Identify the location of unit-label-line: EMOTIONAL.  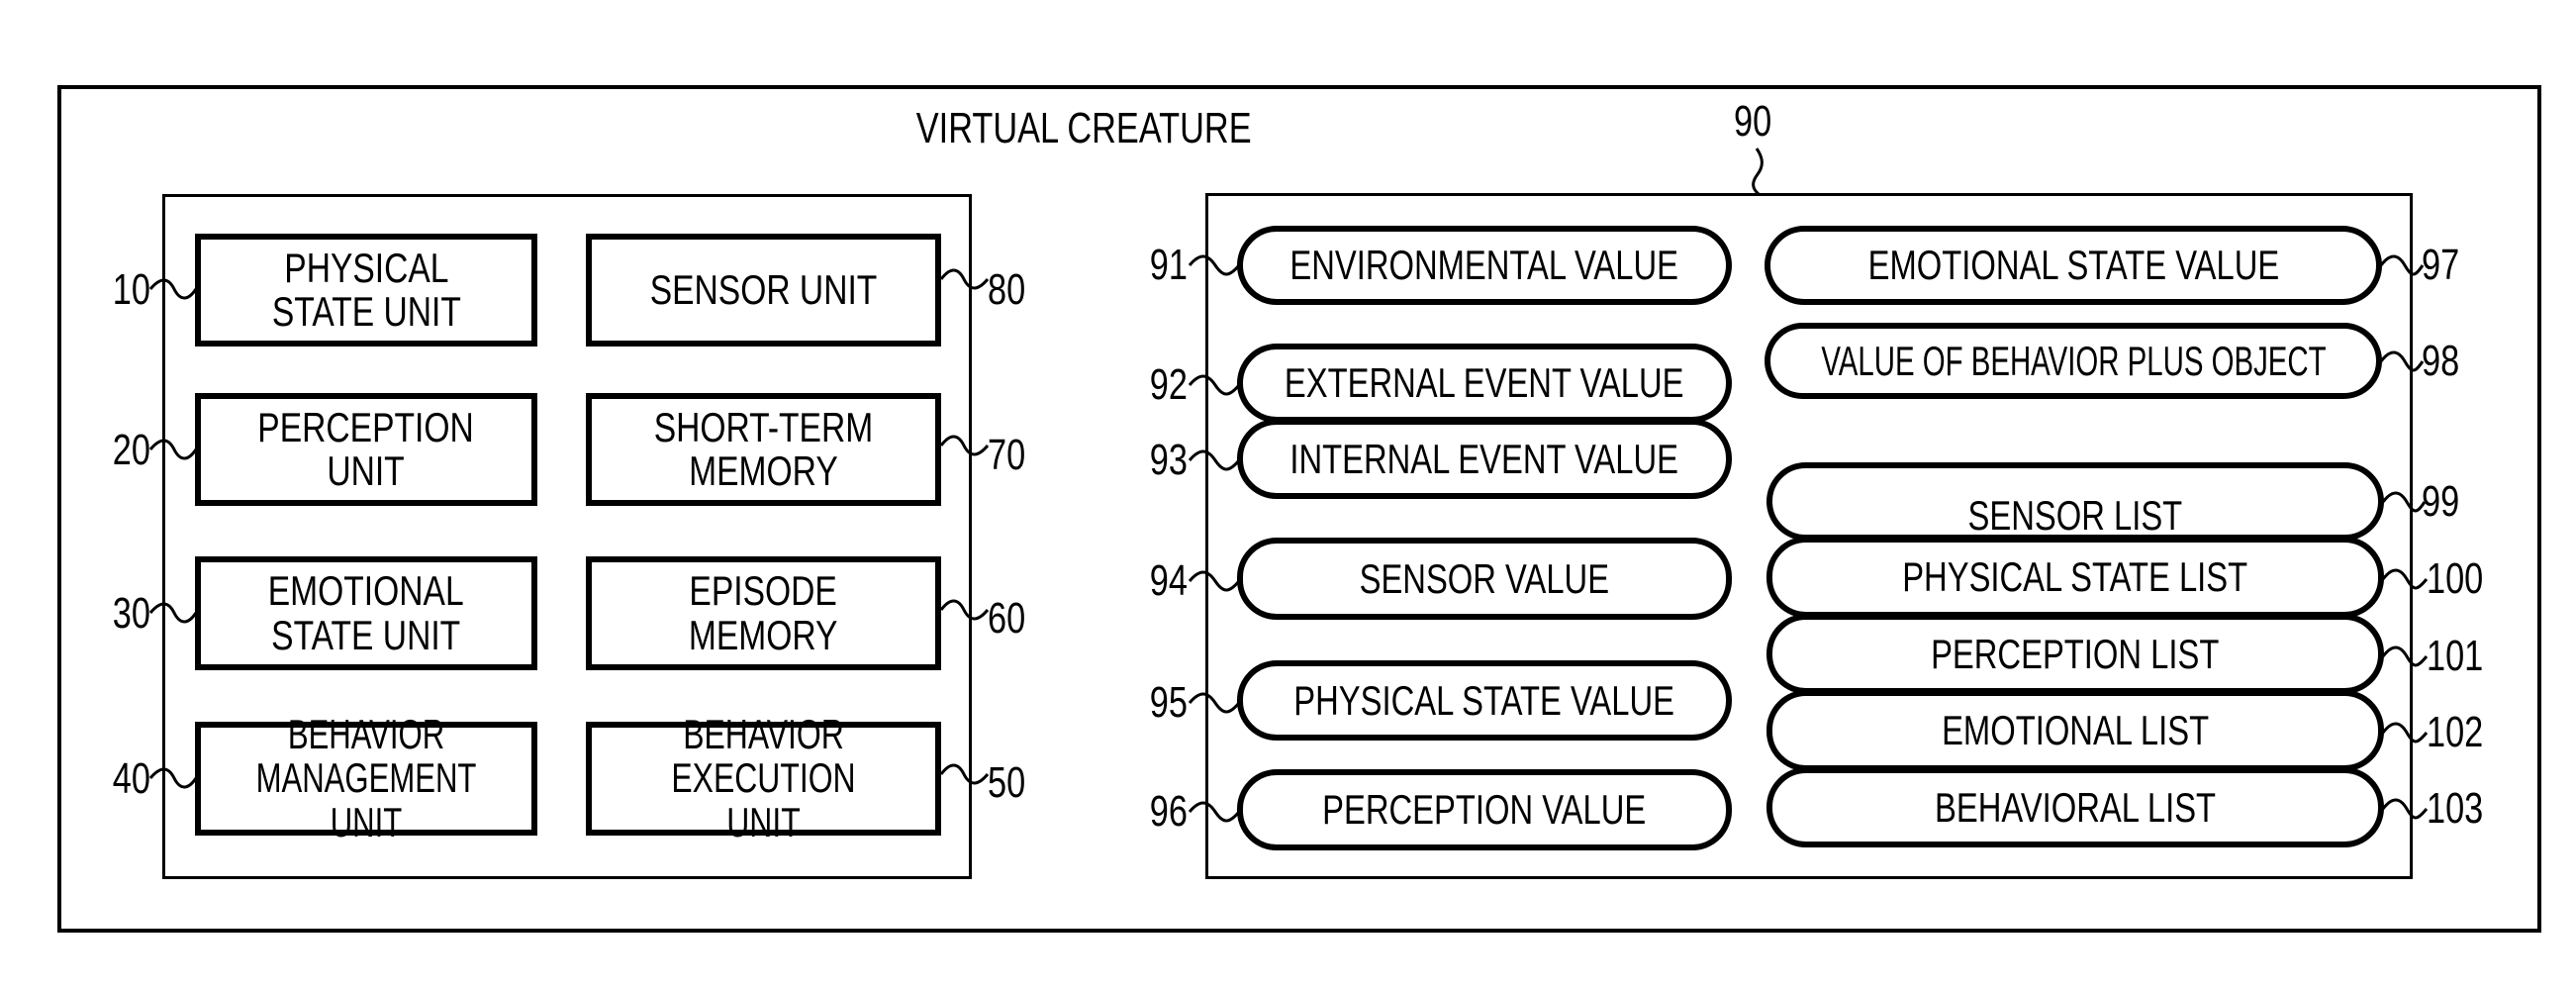
(366, 591).